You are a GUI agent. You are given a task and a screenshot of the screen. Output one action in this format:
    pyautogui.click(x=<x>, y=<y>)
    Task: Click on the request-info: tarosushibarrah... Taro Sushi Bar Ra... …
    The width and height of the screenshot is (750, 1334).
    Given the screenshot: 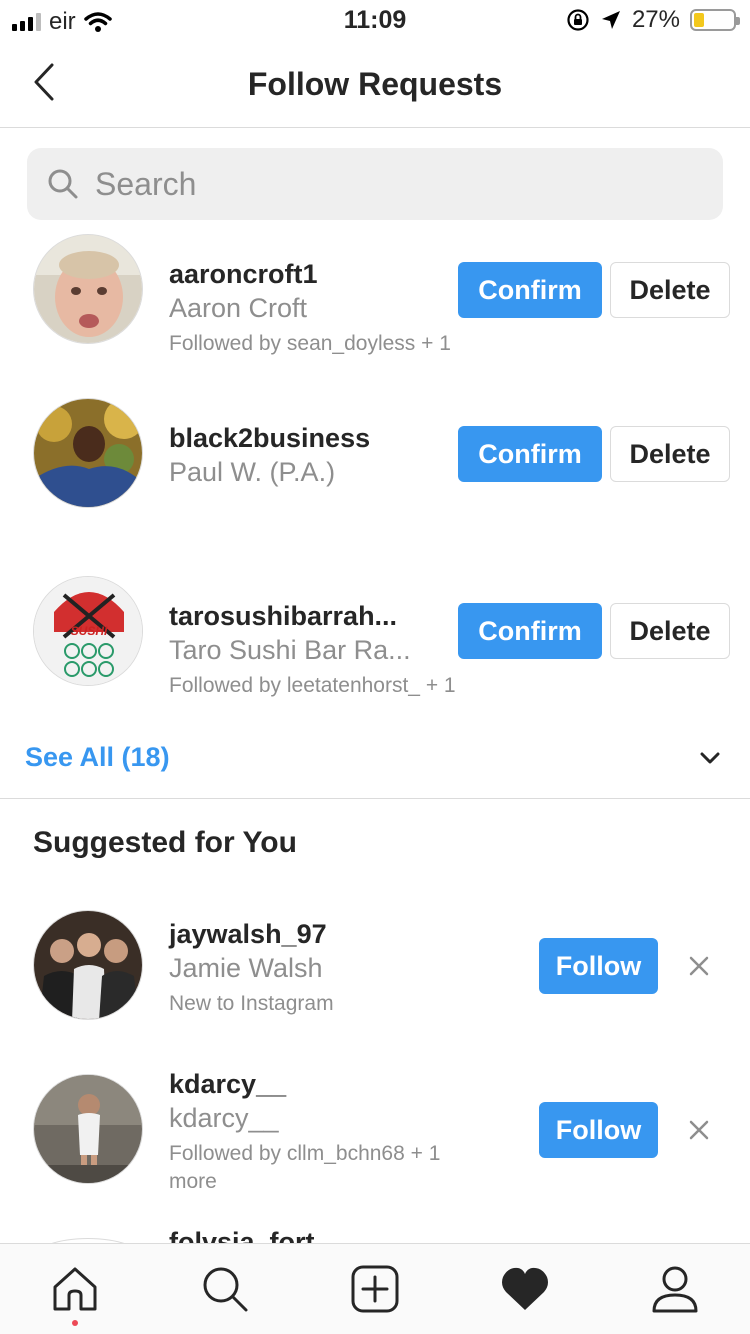 What is the action you would take?
    pyautogui.click(x=312, y=650)
    